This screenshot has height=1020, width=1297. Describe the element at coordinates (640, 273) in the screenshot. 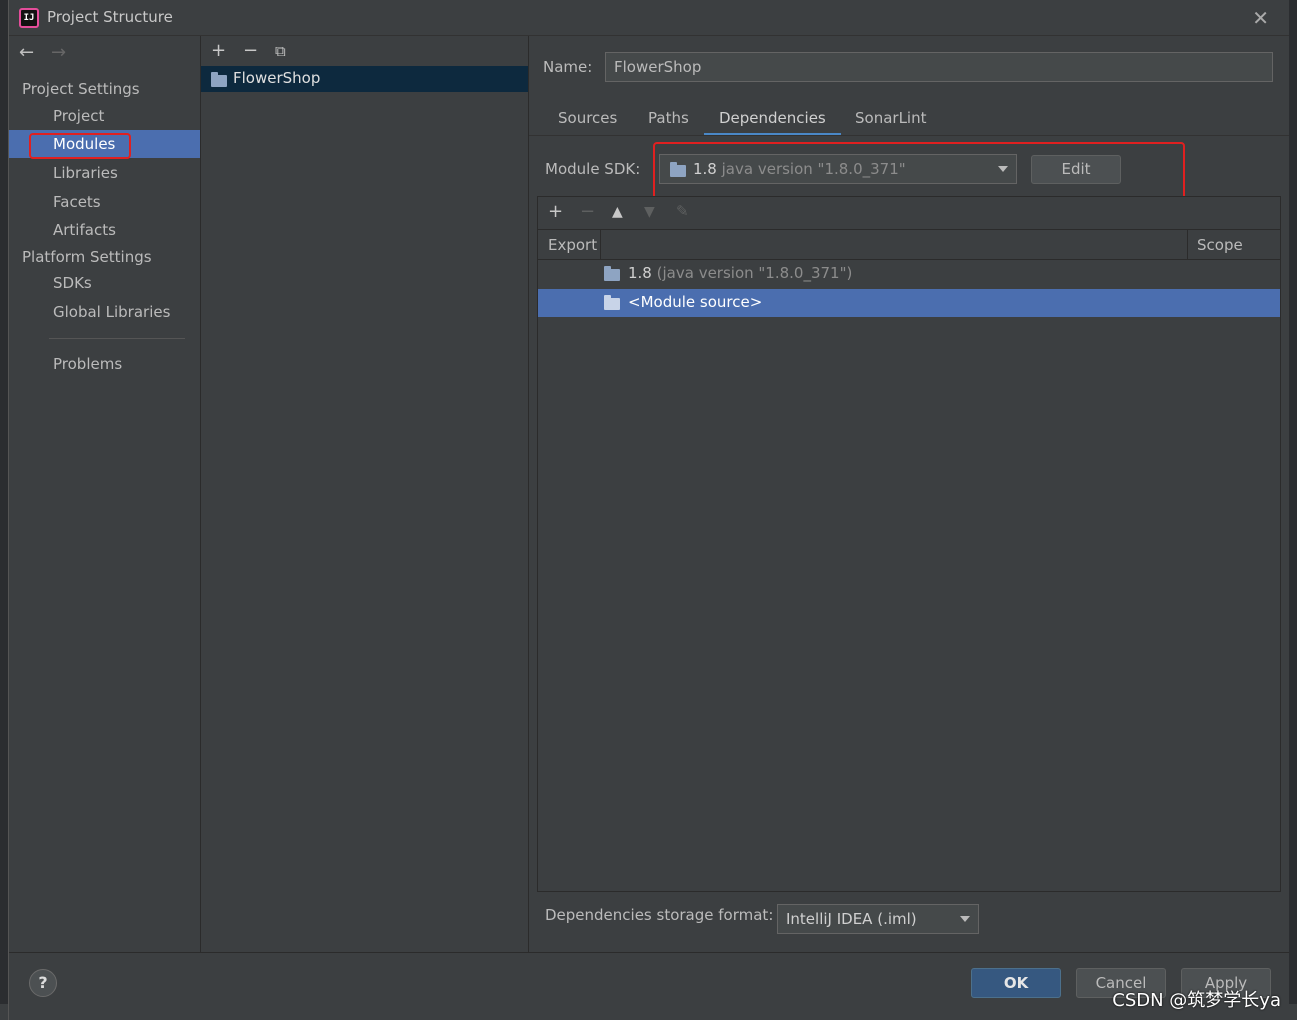

I see `dependency-version: 1.8` at that location.